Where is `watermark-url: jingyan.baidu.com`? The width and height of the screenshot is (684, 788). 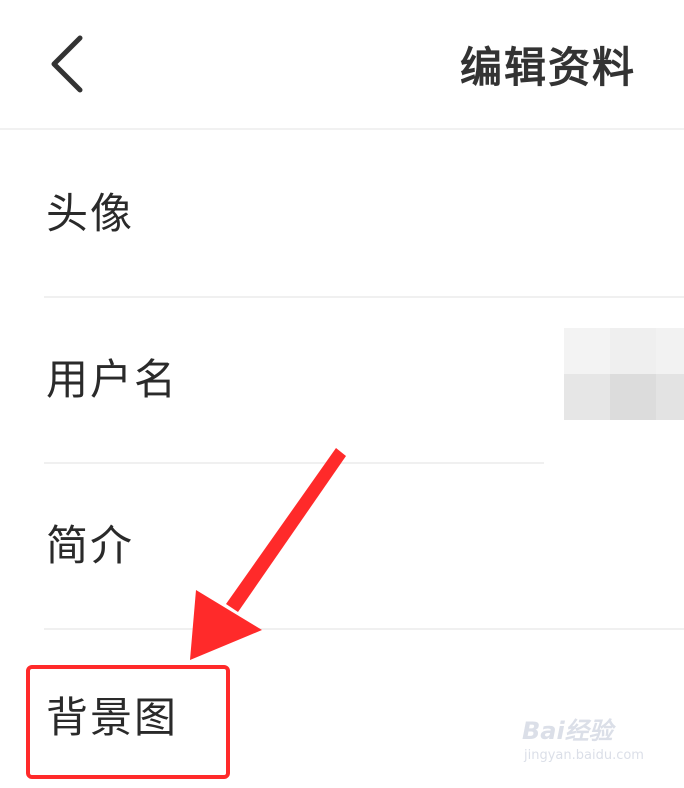 watermark-url: jingyan.baidu.com is located at coordinates (584, 755).